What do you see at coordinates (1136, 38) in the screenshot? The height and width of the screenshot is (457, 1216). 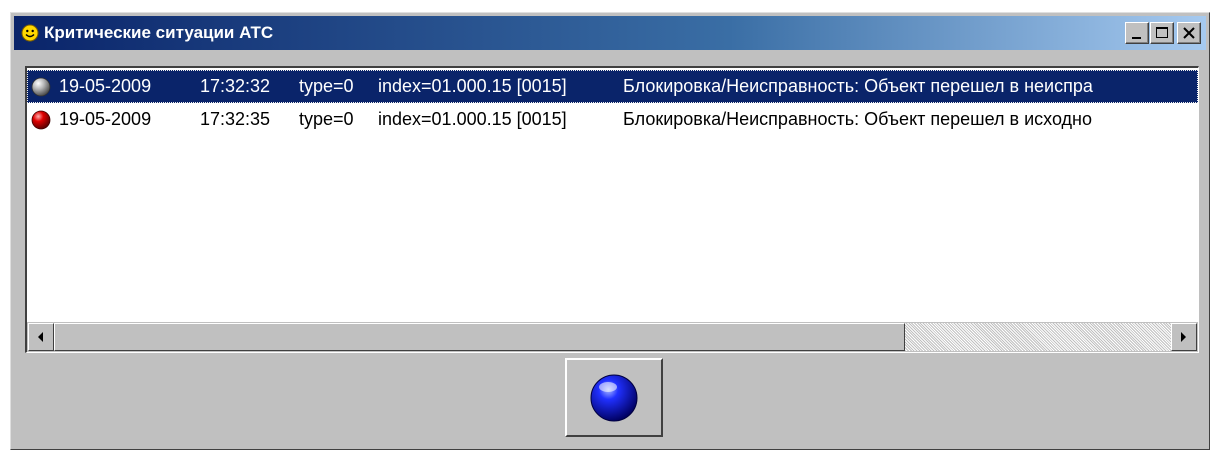 I see `minimize-icon` at bounding box center [1136, 38].